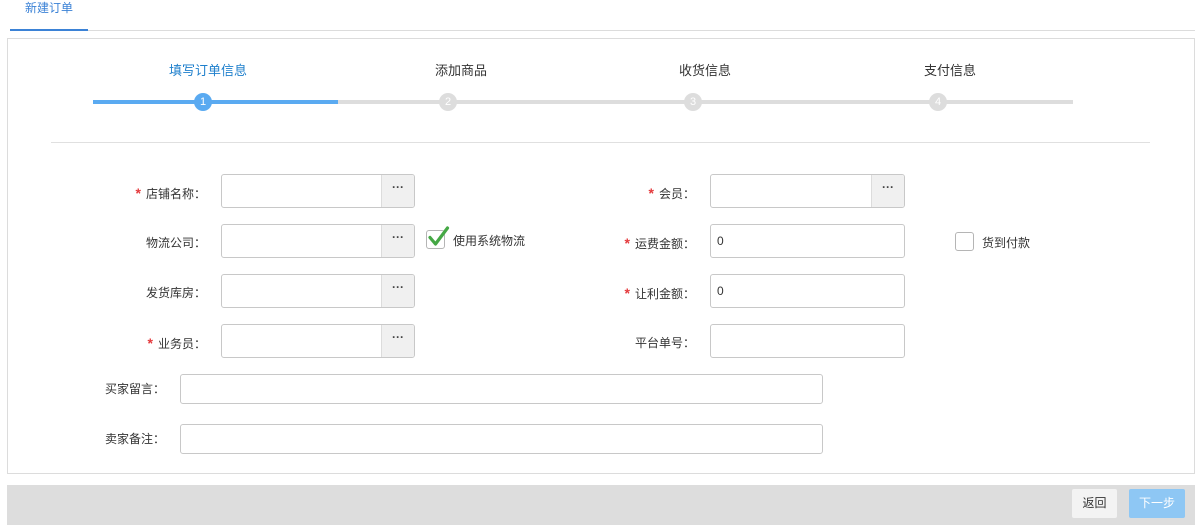  I want to click on salesperson-input, so click(301, 341).